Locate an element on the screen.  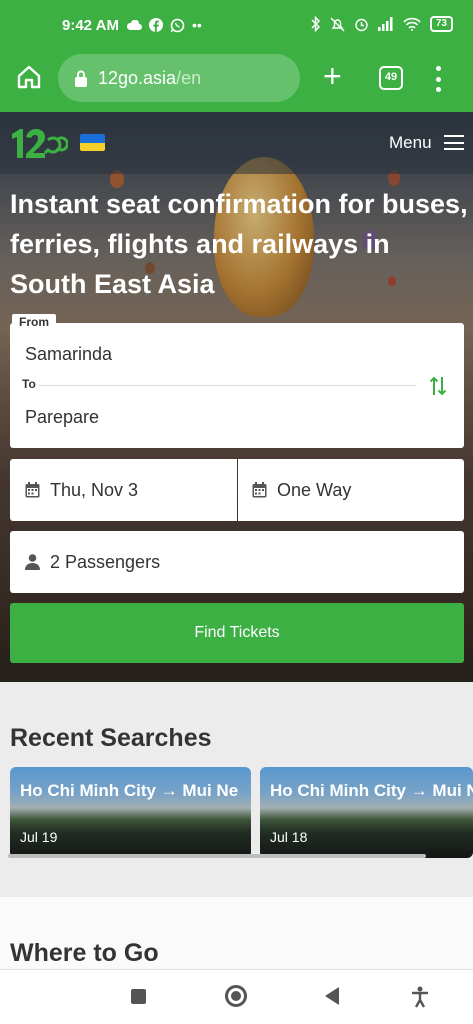
to-label: To is located at coordinates (29, 384).